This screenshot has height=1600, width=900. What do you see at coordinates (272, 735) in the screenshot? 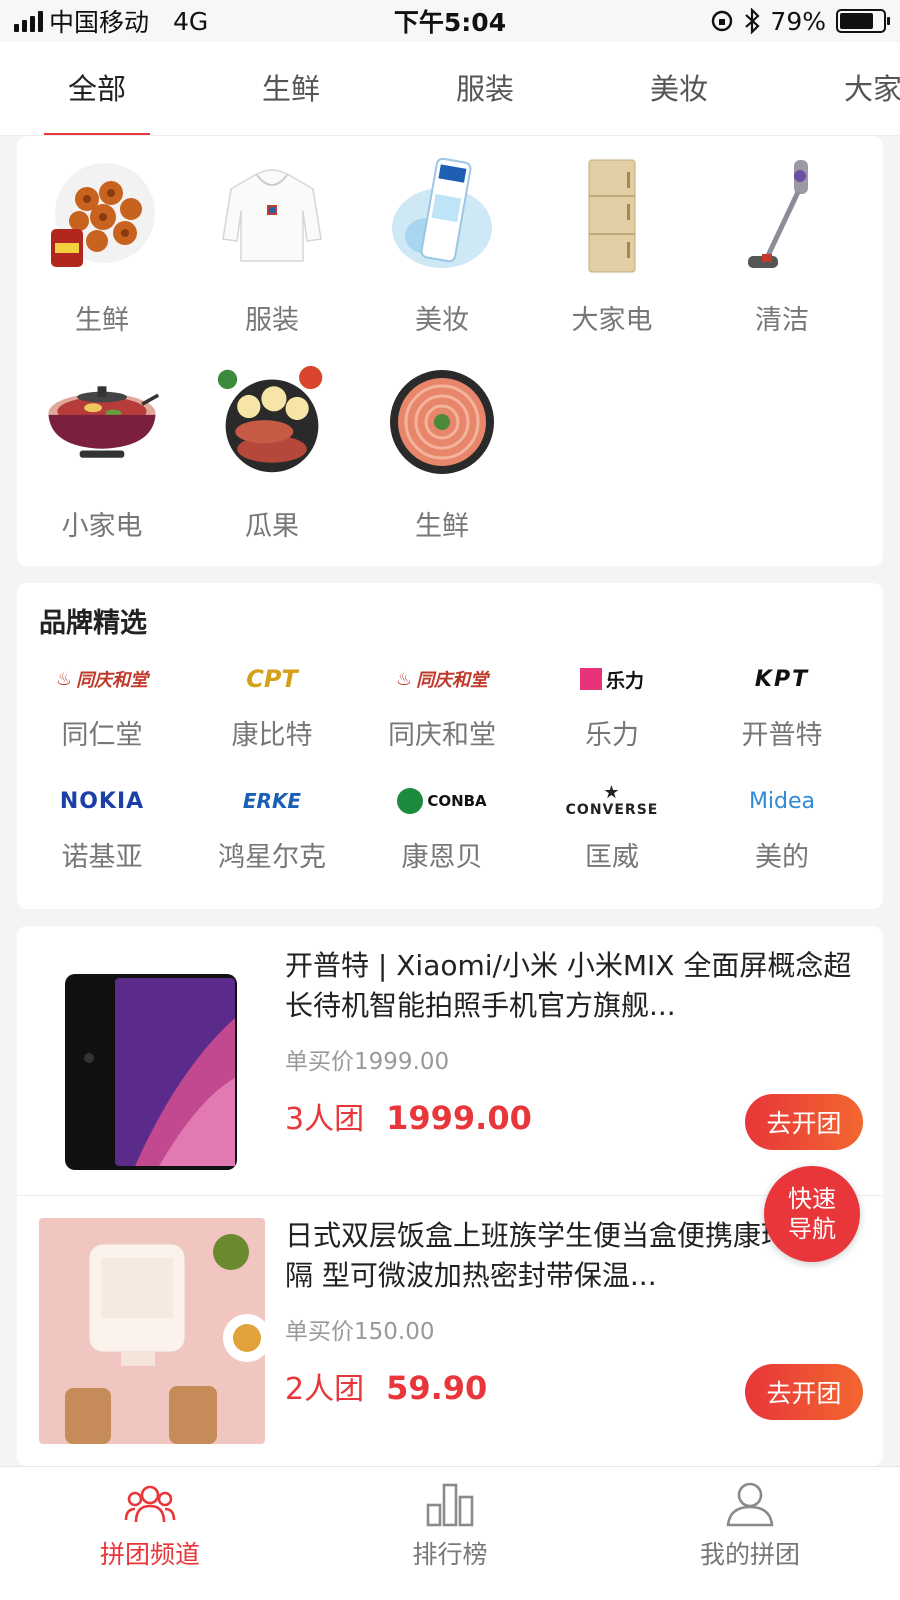
I see `brand-name: 康比特` at bounding box center [272, 735].